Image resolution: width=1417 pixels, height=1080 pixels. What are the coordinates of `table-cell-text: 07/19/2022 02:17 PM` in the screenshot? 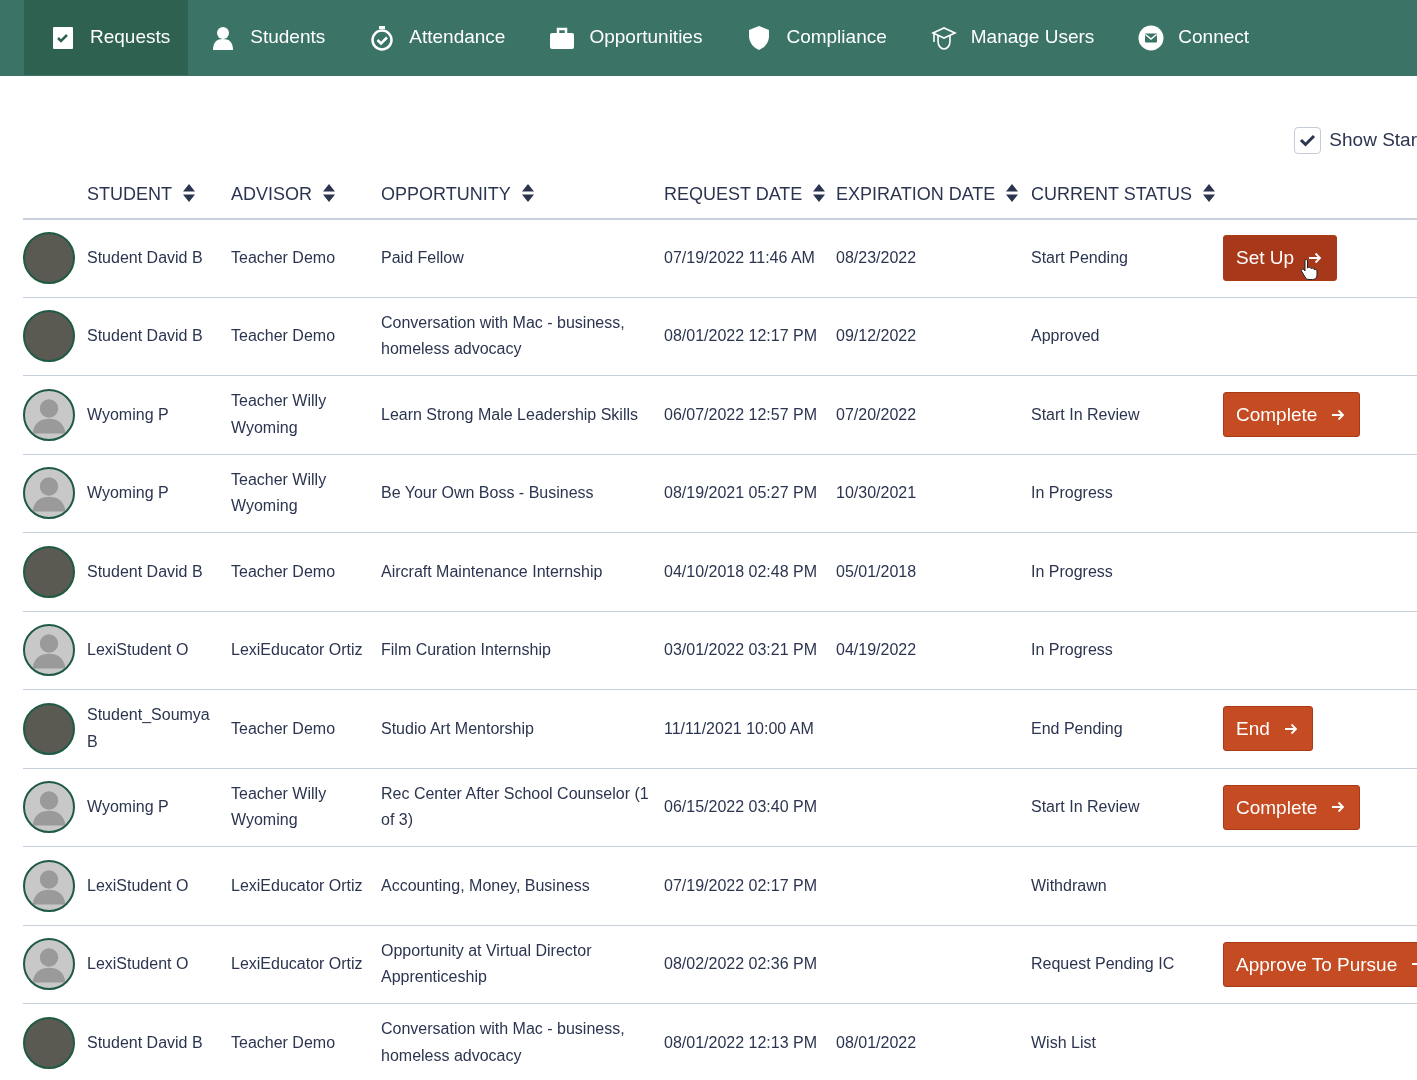 It's located at (741, 885).